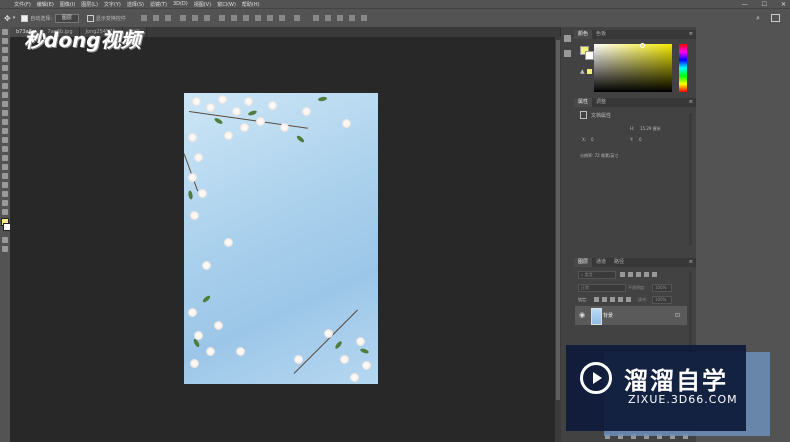 The image size is (790, 442). Describe the element at coordinates (583, 262) in the screenshot. I see `tab-layers: 图层` at that location.